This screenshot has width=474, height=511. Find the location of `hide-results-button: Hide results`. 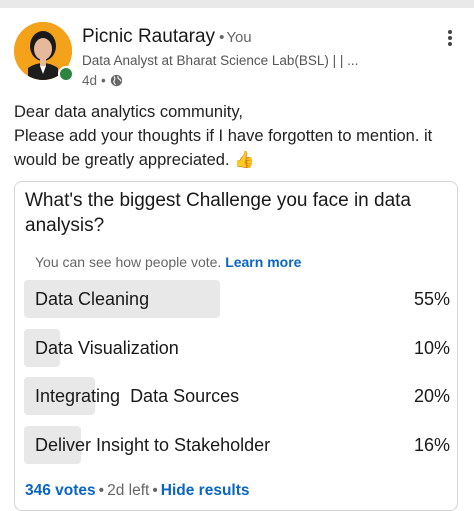

hide-results-button: Hide results is located at coordinates (205, 490).